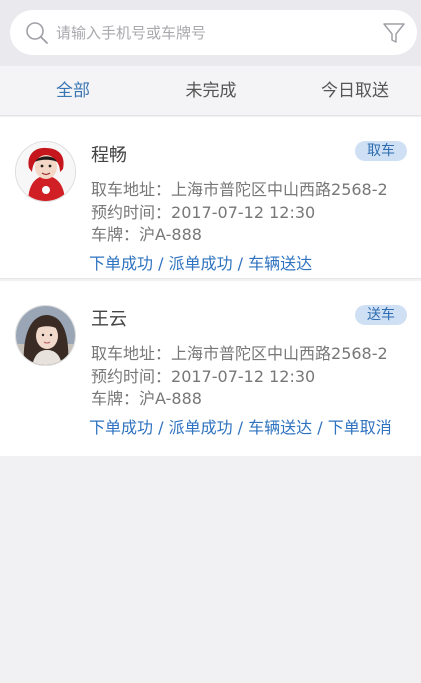 The image size is (421, 683). What do you see at coordinates (109, 155) in the screenshot?
I see `customer-name: 程畅` at bounding box center [109, 155].